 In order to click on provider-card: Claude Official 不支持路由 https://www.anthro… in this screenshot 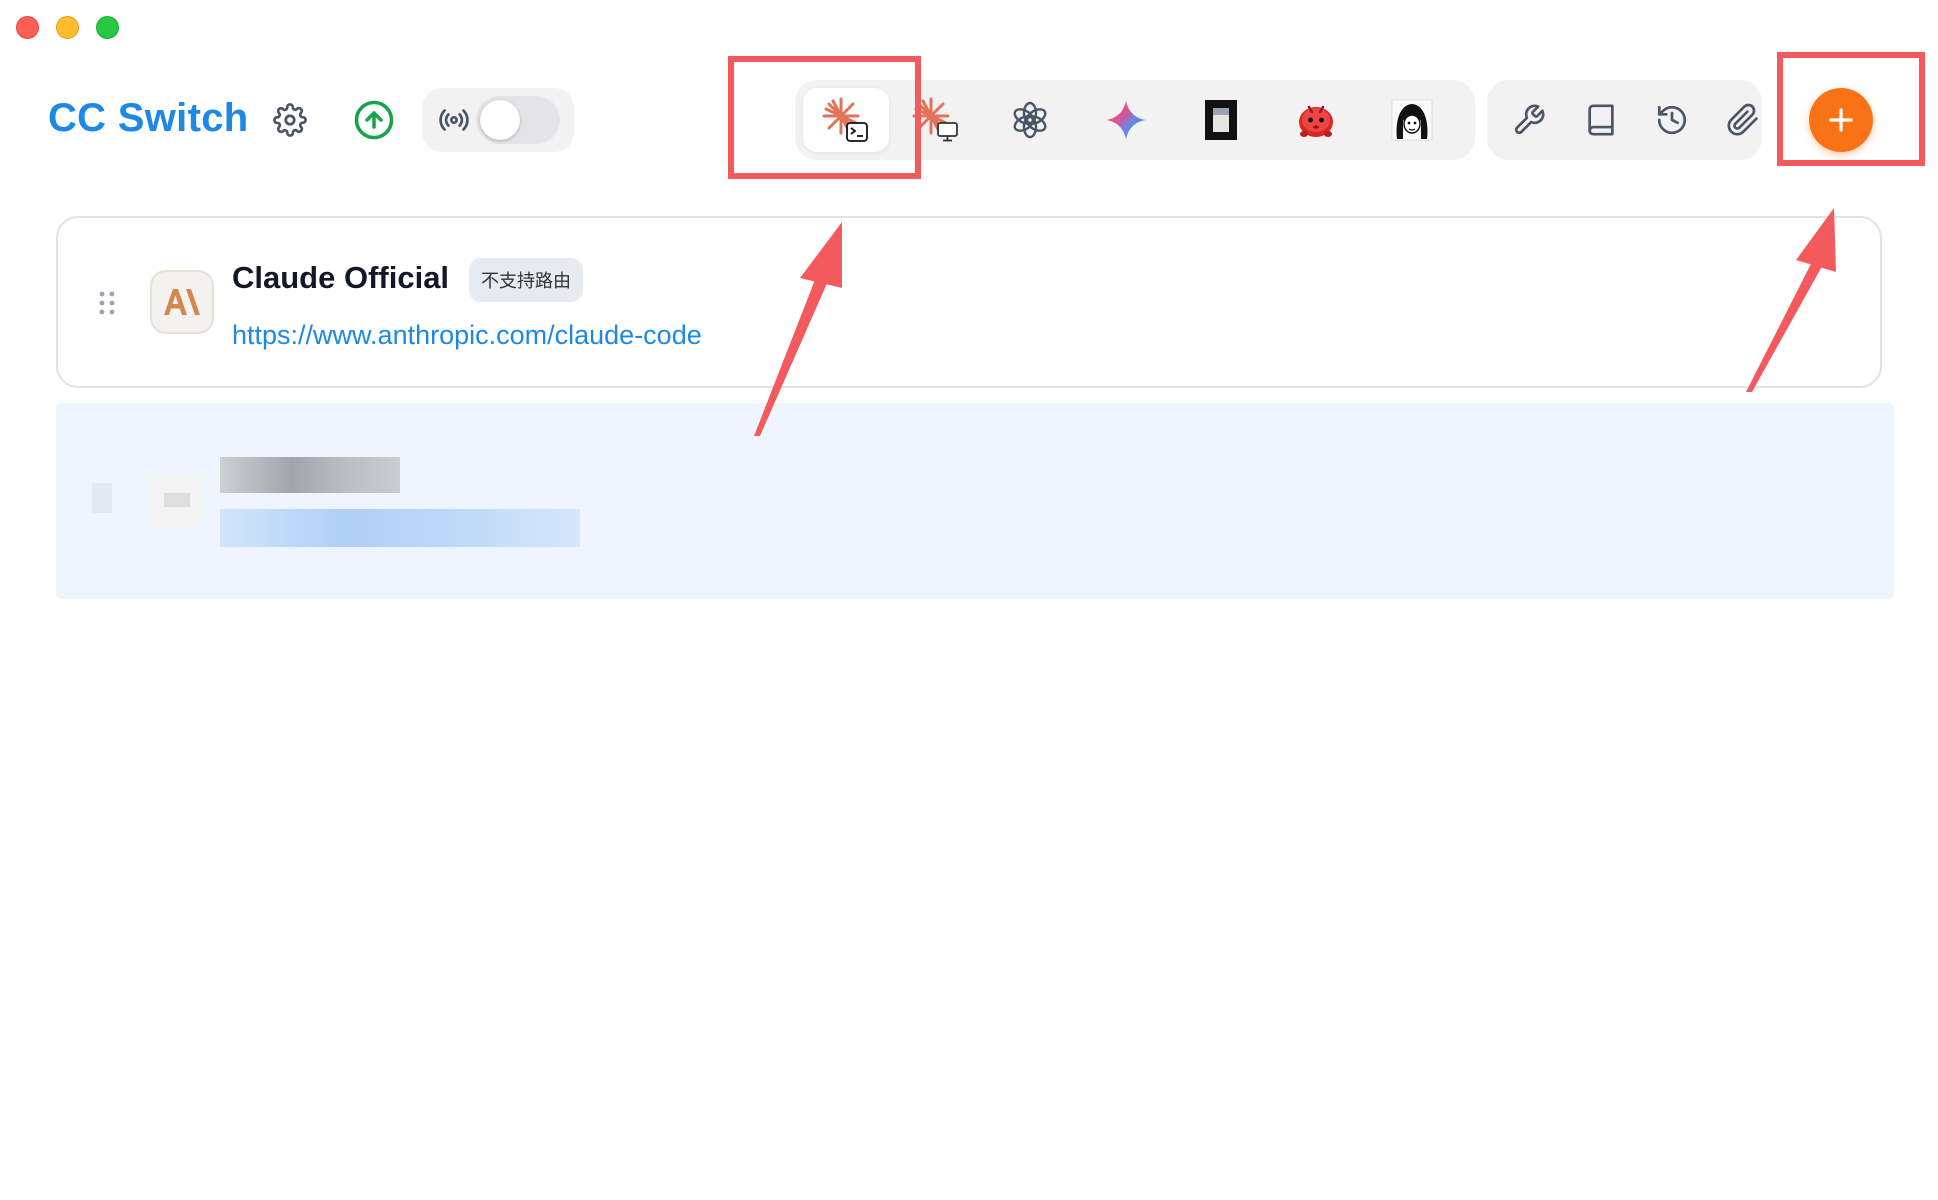, I will do `click(969, 302)`.